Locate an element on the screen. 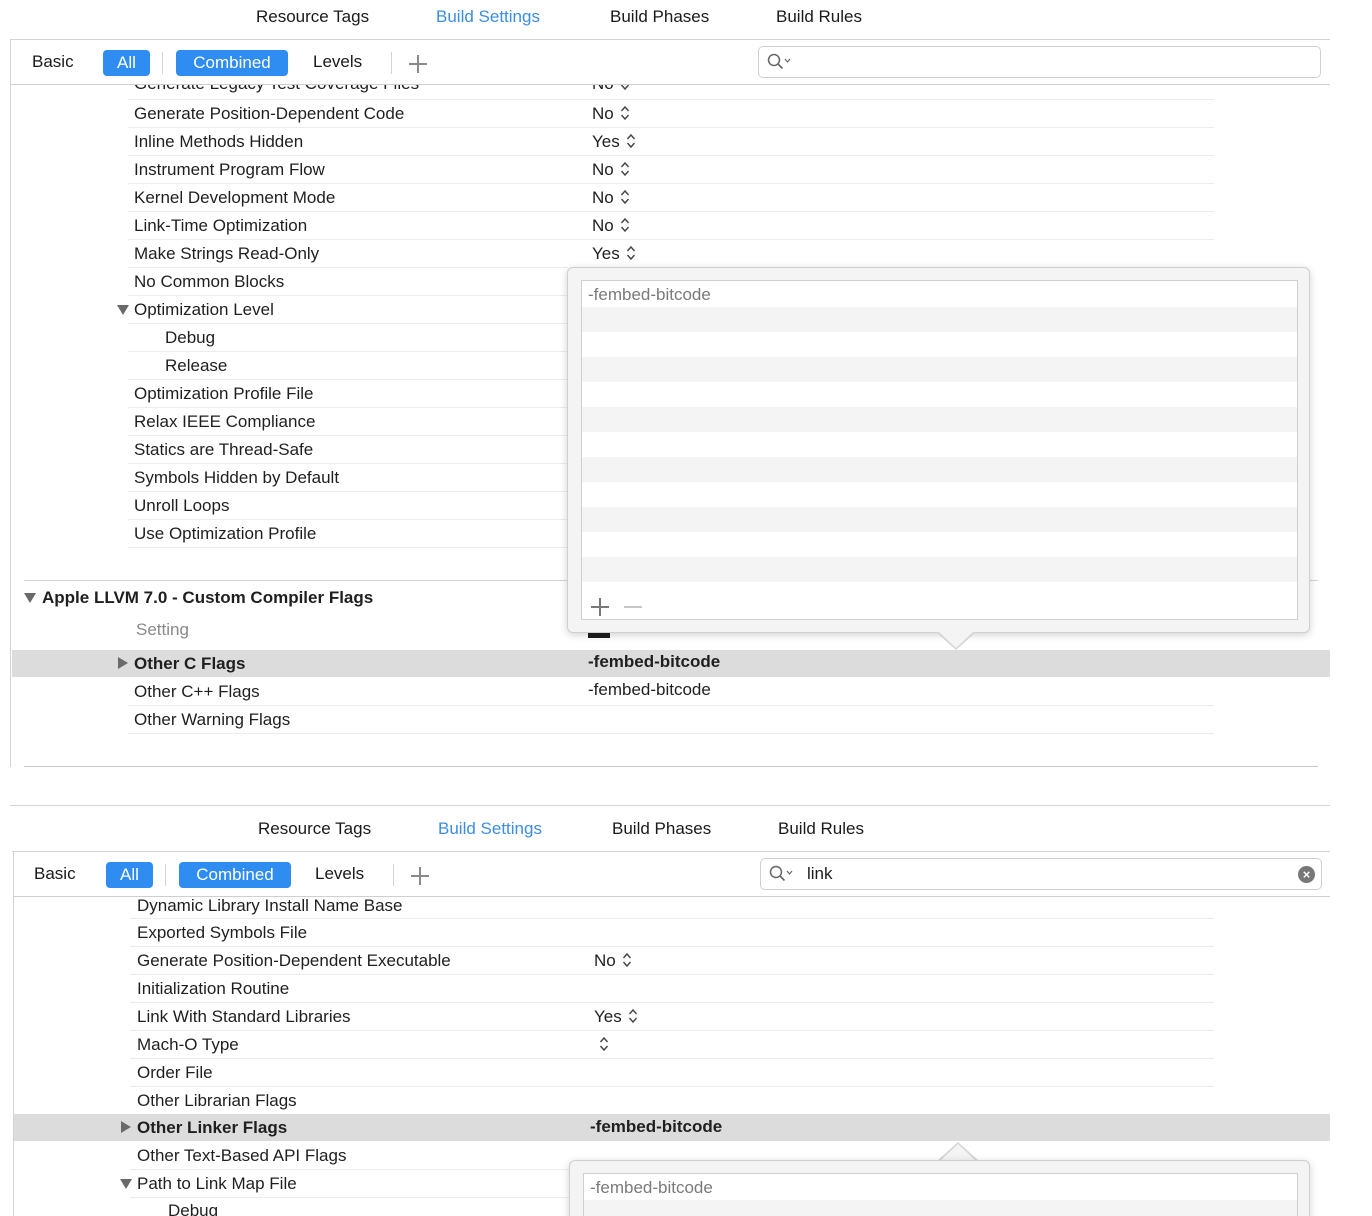 This screenshot has width=1372, height=1216. section-disclosure-icon is located at coordinates (30, 598).